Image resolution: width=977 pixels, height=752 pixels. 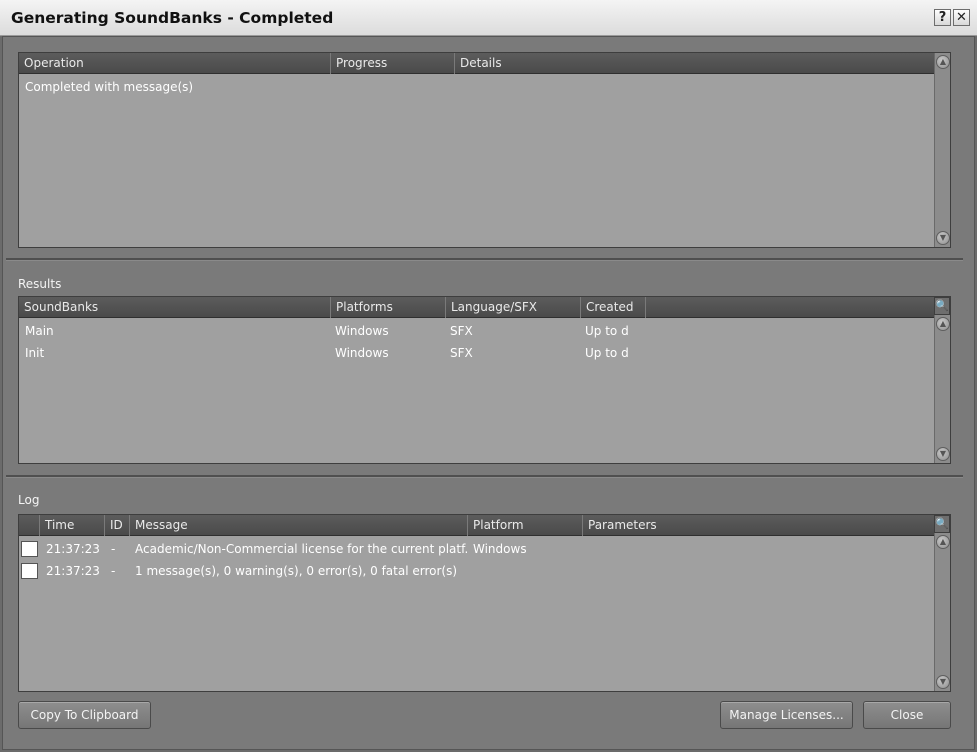 I want to click on operations-header: Operation Progress Details, so click(x=476, y=63).